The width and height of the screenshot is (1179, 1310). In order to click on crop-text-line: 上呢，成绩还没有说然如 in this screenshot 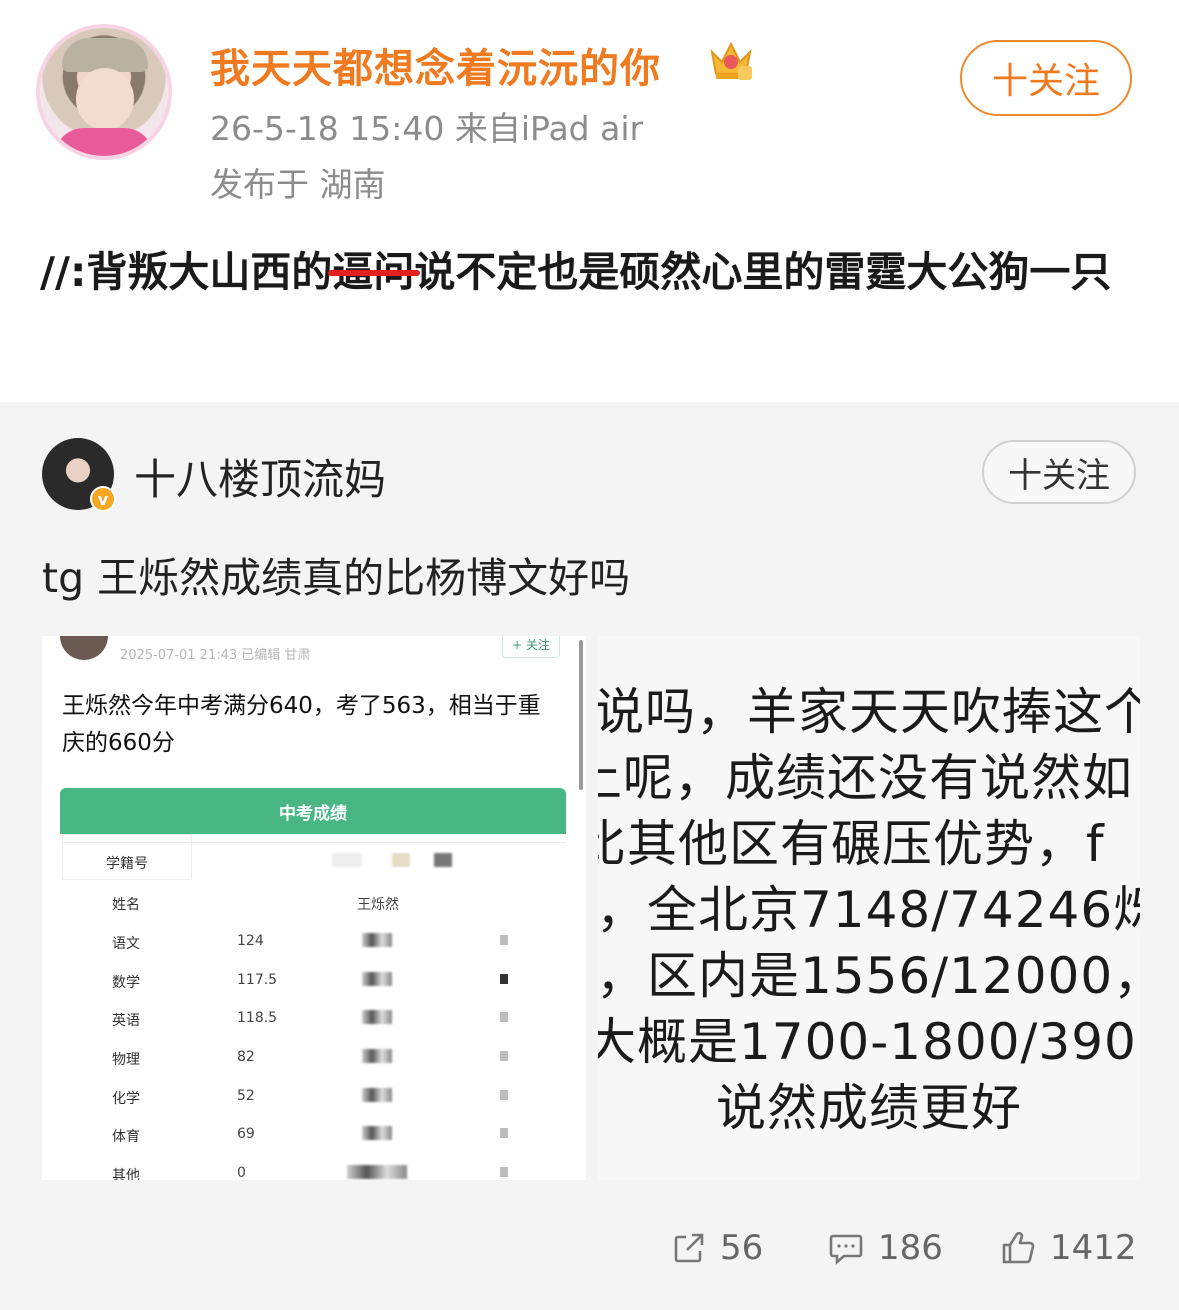, I will do `click(865, 778)`.